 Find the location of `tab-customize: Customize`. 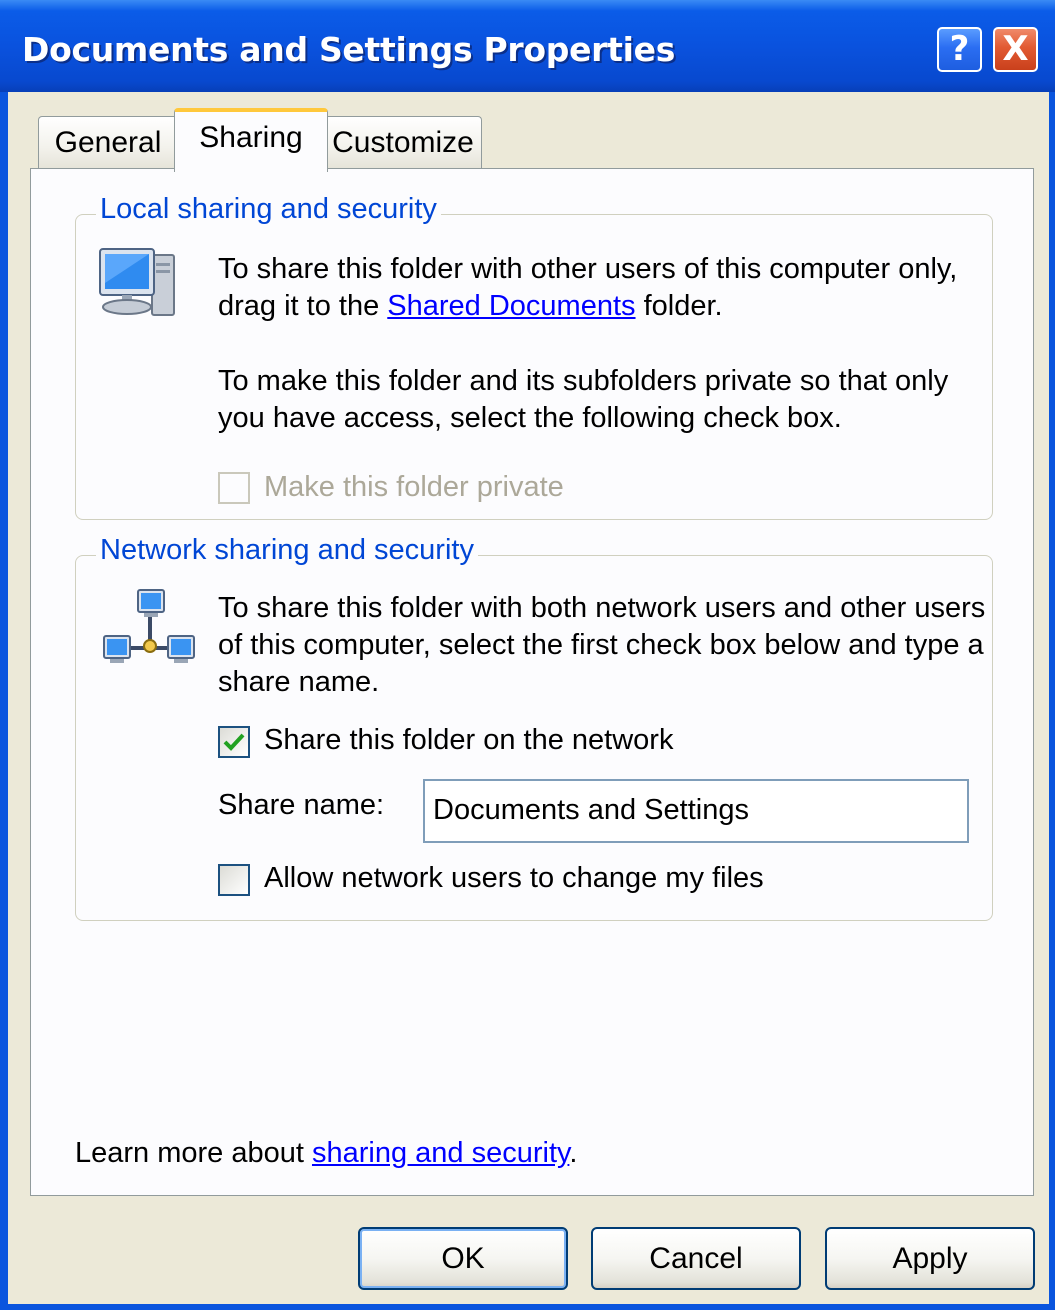

tab-customize: Customize is located at coordinates (403, 142).